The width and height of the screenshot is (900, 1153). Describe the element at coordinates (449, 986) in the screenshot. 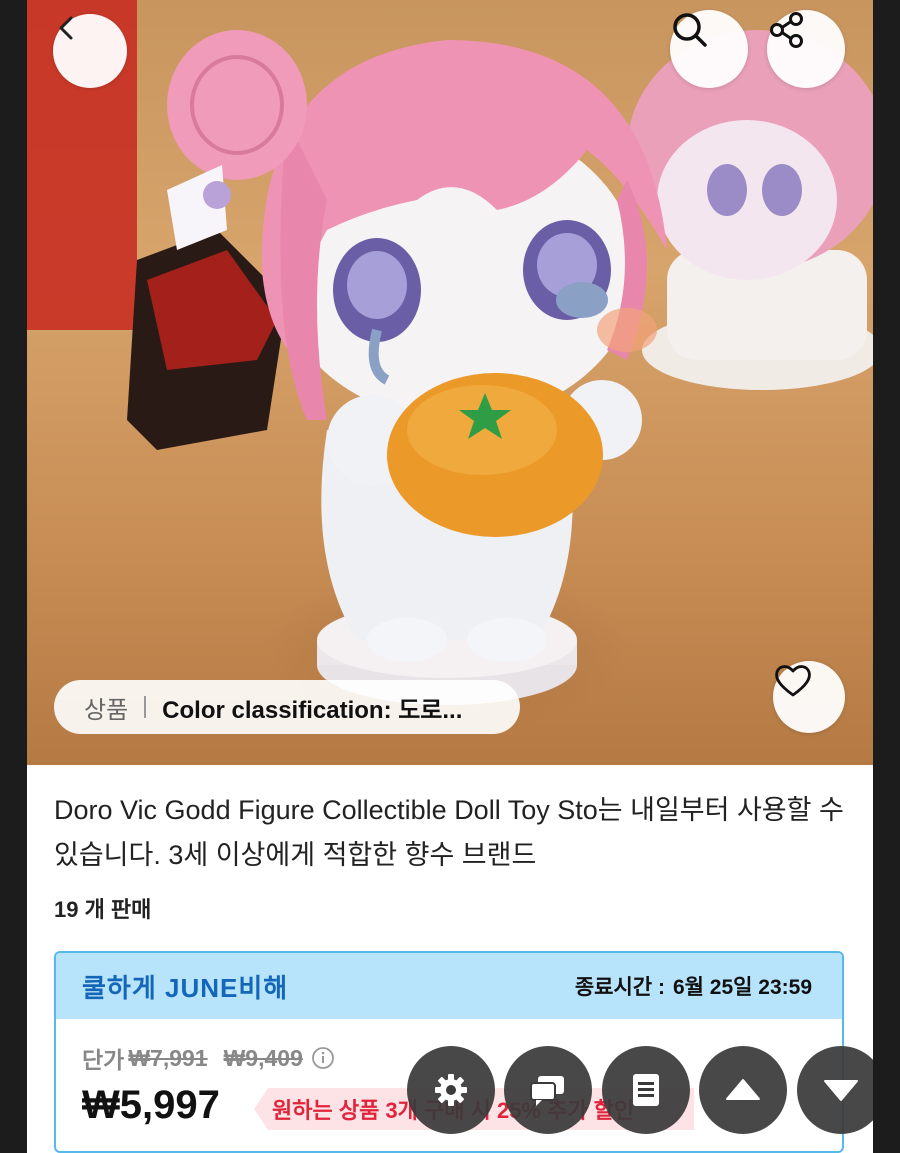

I see `promo-header: 쿨하게 JUNE비해 종료시간 : 6월 25일 23:59` at that location.